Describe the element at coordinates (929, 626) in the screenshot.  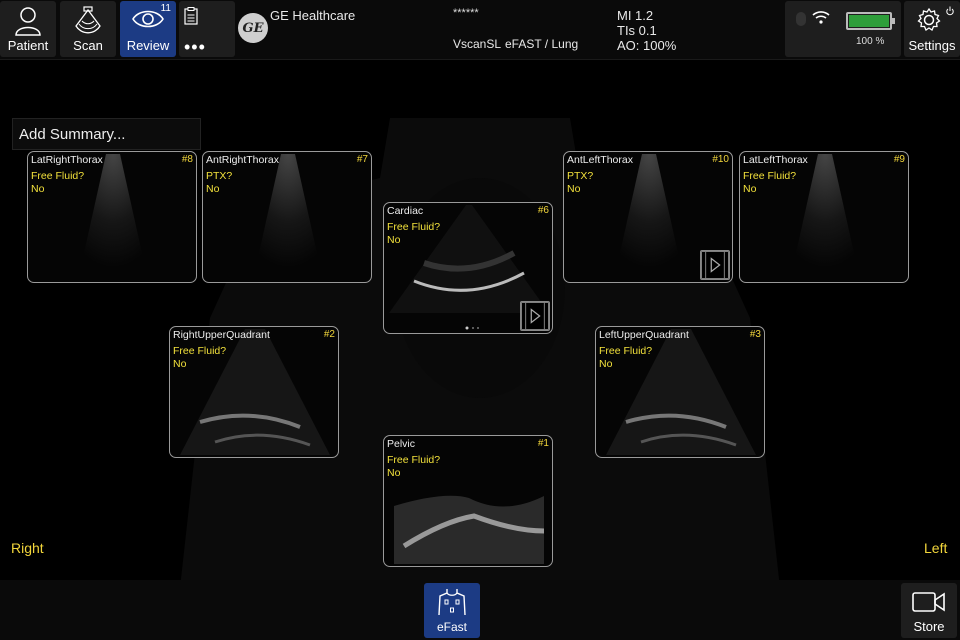
I see `store-label: Store` at that location.